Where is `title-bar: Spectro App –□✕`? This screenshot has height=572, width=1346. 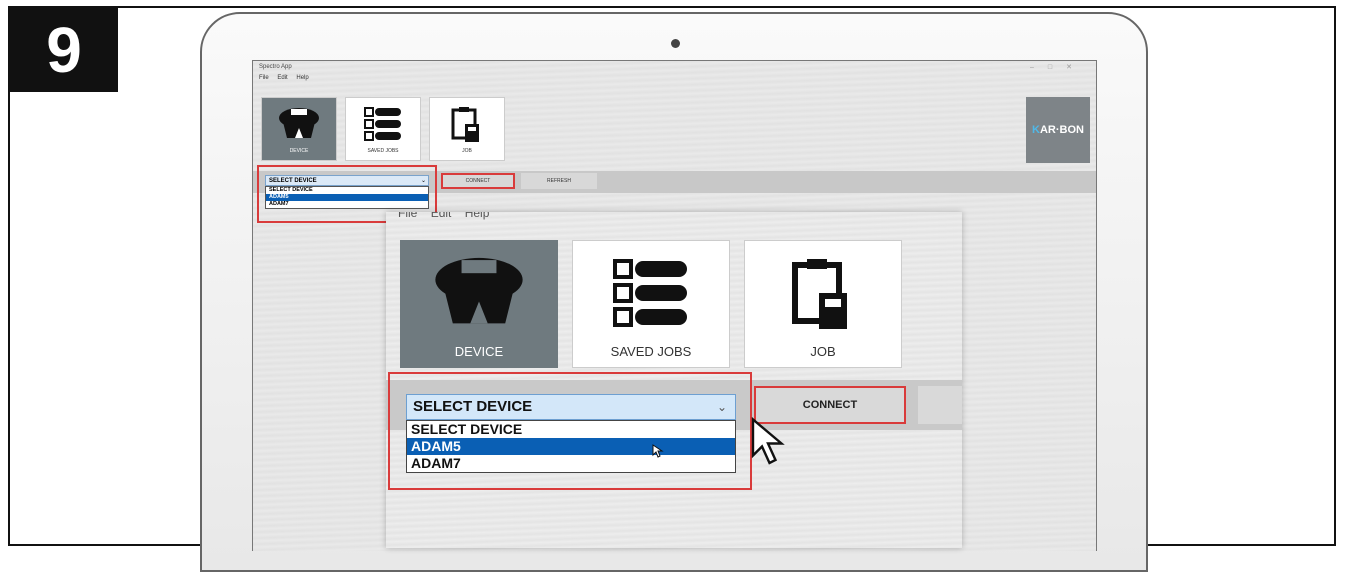
title-bar: Spectro App –□✕ is located at coordinates (674, 67).